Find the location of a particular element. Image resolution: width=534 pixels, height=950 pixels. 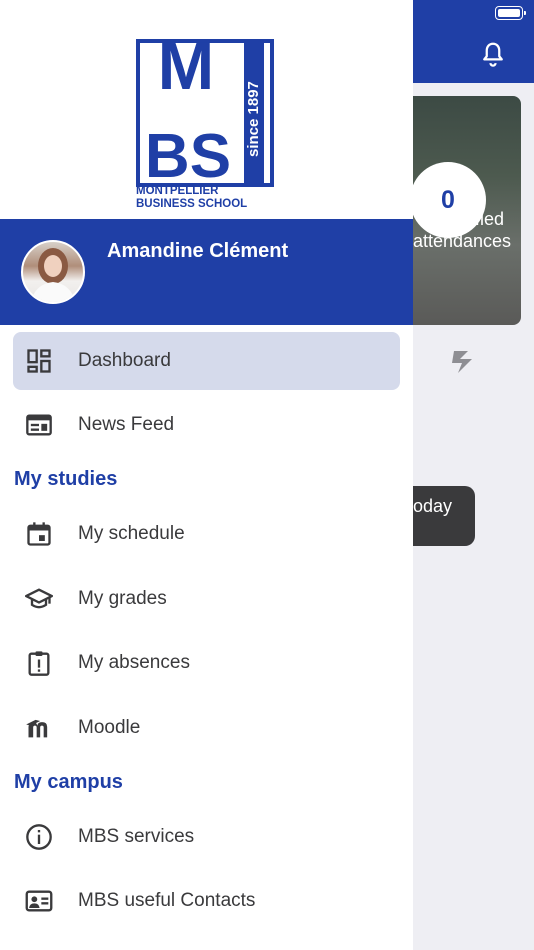

menu-label-mbs-services: MBS services is located at coordinates (136, 836).